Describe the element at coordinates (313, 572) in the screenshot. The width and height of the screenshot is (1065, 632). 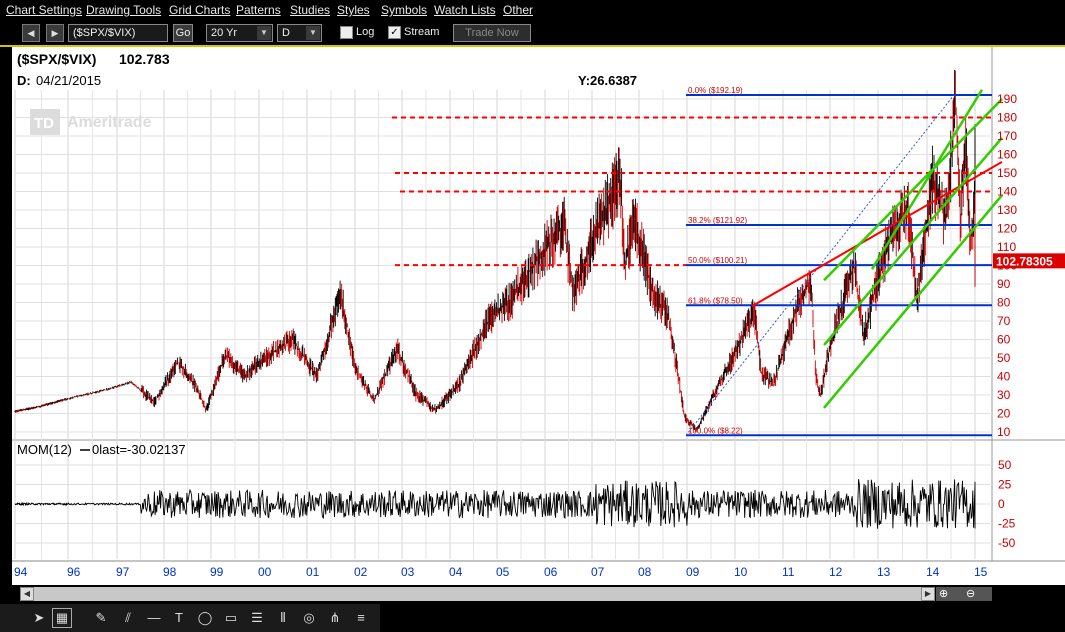
I see `x-tick-label: 01` at that location.